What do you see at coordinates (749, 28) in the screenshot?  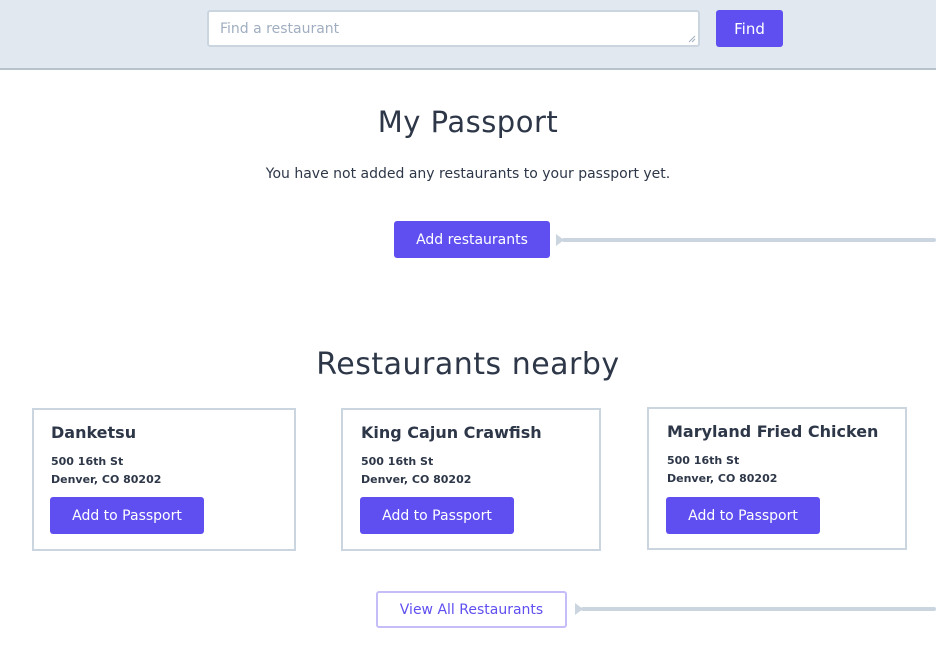 I see `find-button: Find` at bounding box center [749, 28].